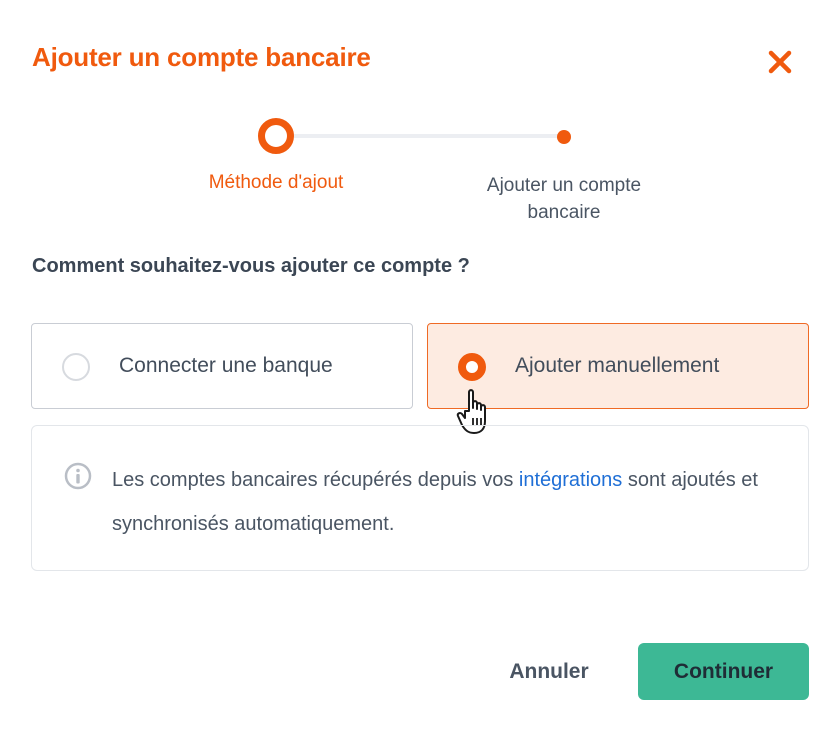 The height and width of the screenshot is (736, 840). Describe the element at coordinates (549, 672) in the screenshot. I see `cancel-button: Annuler` at that location.